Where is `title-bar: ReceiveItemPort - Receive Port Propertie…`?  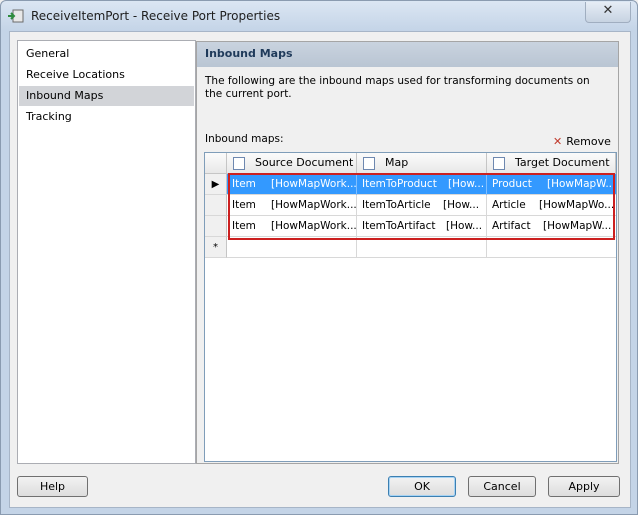 title-bar: ReceiveItemPort - Receive Port Propertie… is located at coordinates (319, 16).